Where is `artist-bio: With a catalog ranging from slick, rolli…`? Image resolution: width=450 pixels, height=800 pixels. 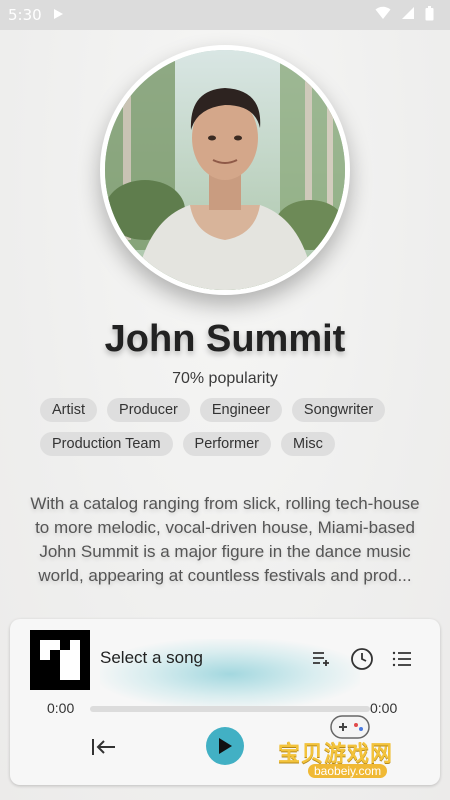
artist-bio: With a catalog ranging from slick, rolli… is located at coordinates (225, 540).